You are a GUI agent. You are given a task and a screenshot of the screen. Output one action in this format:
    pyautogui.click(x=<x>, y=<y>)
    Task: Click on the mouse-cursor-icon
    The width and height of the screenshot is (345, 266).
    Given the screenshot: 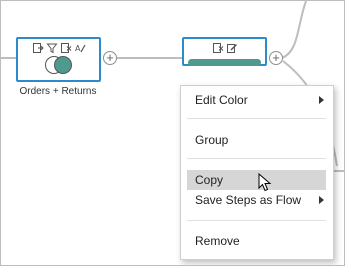 What is the action you would take?
    pyautogui.click(x=265, y=182)
    